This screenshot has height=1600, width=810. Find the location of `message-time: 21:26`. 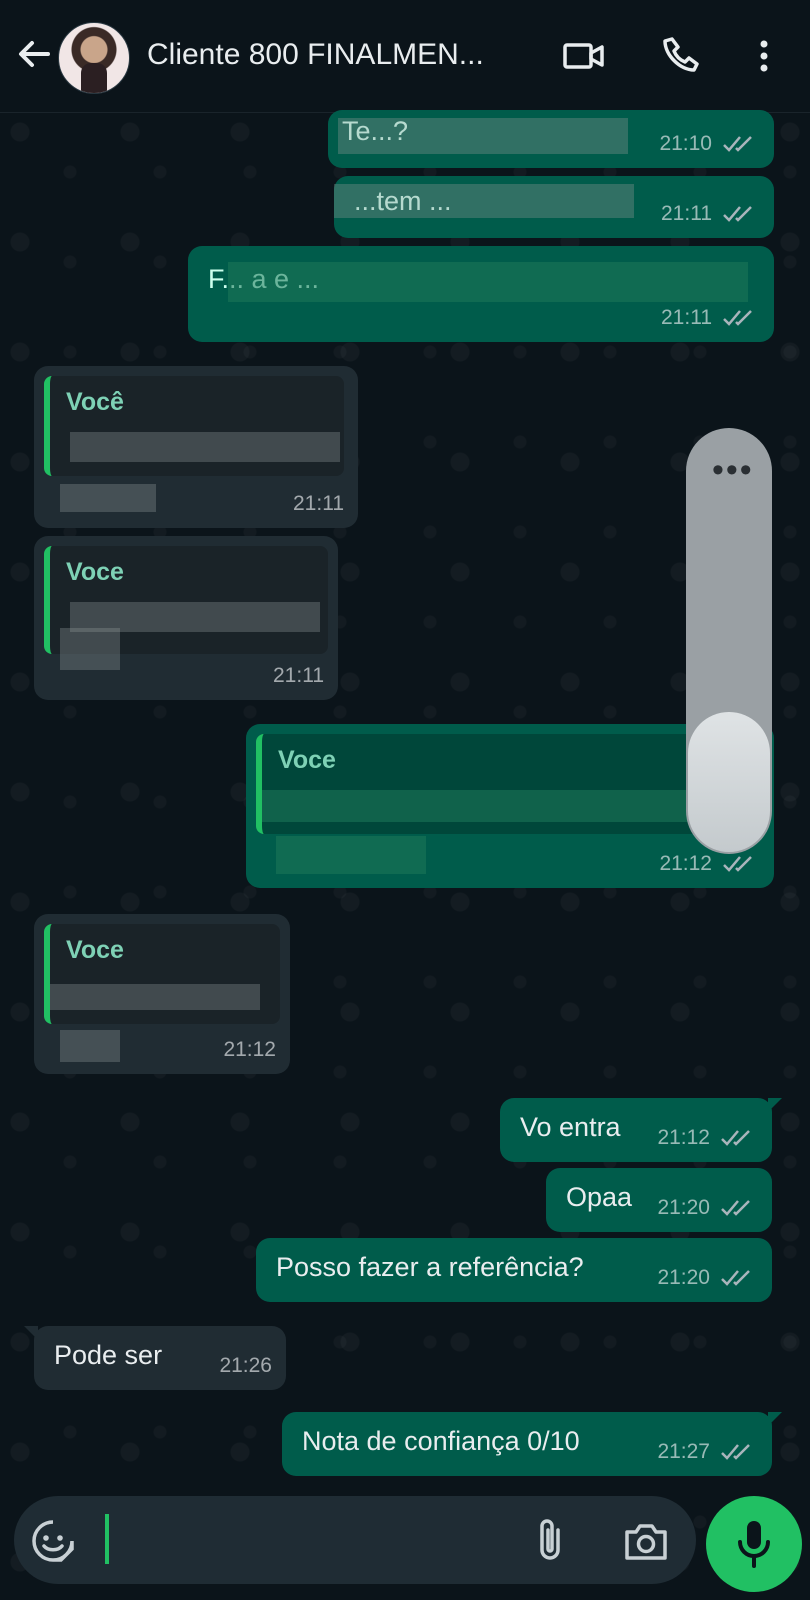

message-time: 21:26 is located at coordinates (245, 1365).